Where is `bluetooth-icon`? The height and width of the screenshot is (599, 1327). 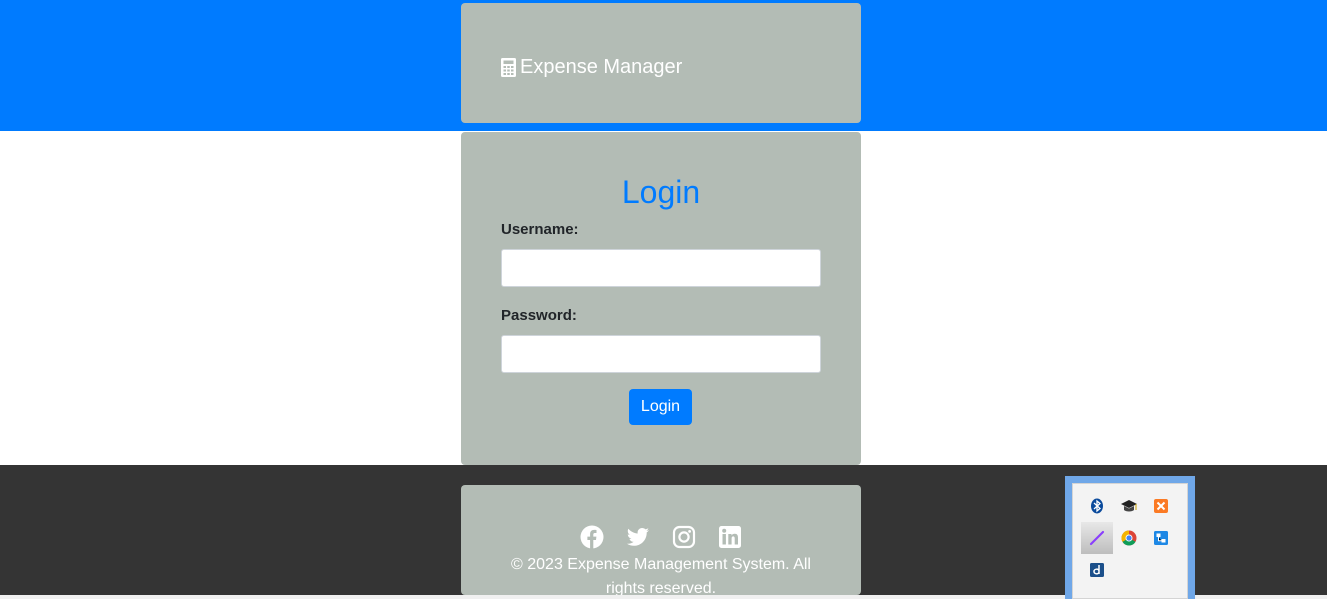 bluetooth-icon is located at coordinates (1097, 506).